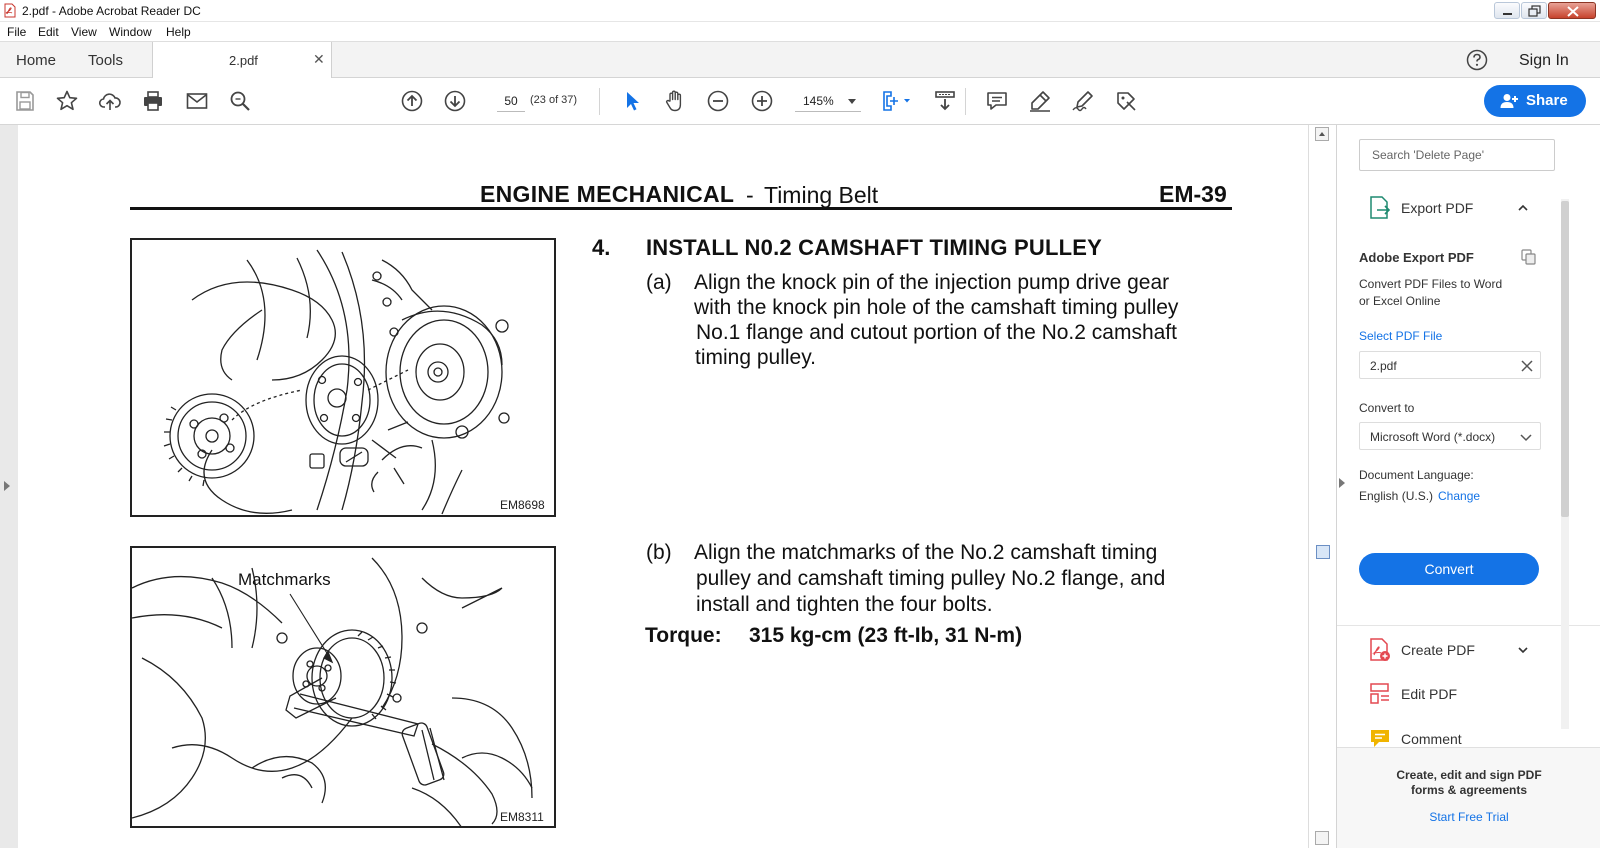 Image resolution: width=1600 pixels, height=848 pixels. Describe the element at coordinates (1544, 61) in the screenshot. I see `sign-in-link: Sign In` at that location.